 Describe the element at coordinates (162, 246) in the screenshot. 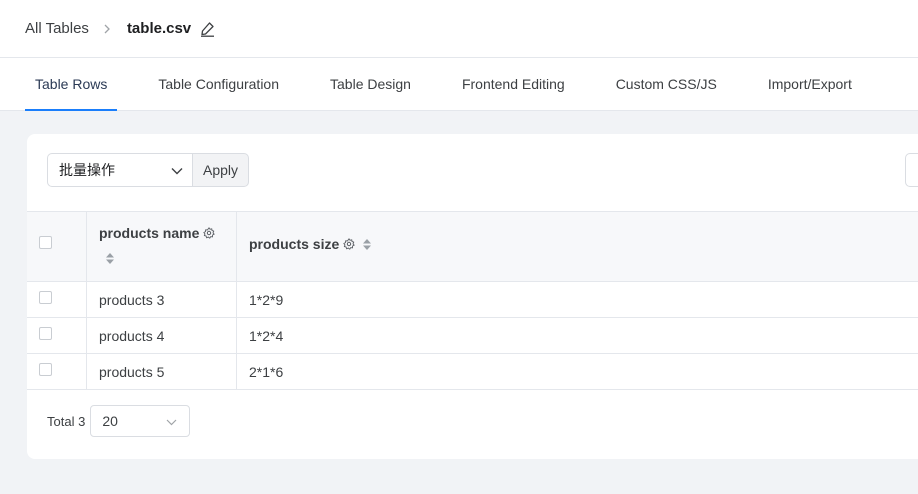

I see `column-header-products-name: products name` at that location.